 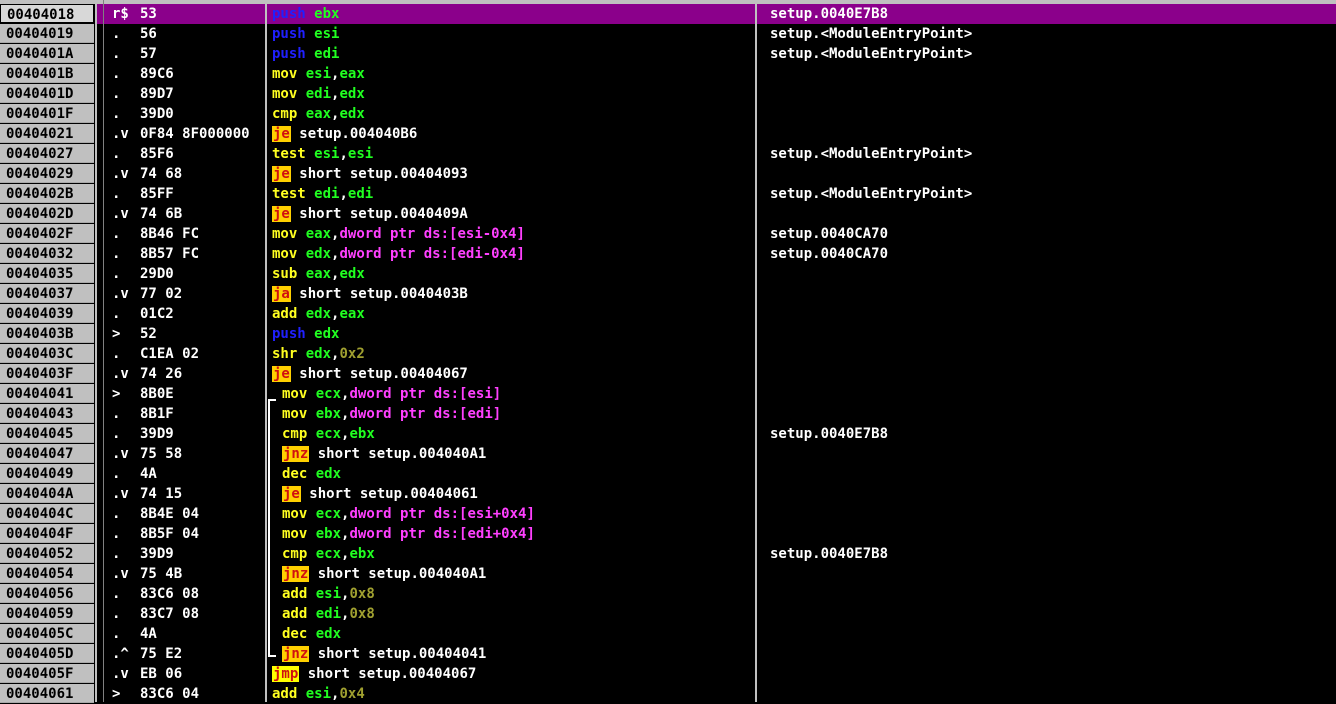 I want to click on row-instruction: je short setup.00404067, so click(x=370, y=374).